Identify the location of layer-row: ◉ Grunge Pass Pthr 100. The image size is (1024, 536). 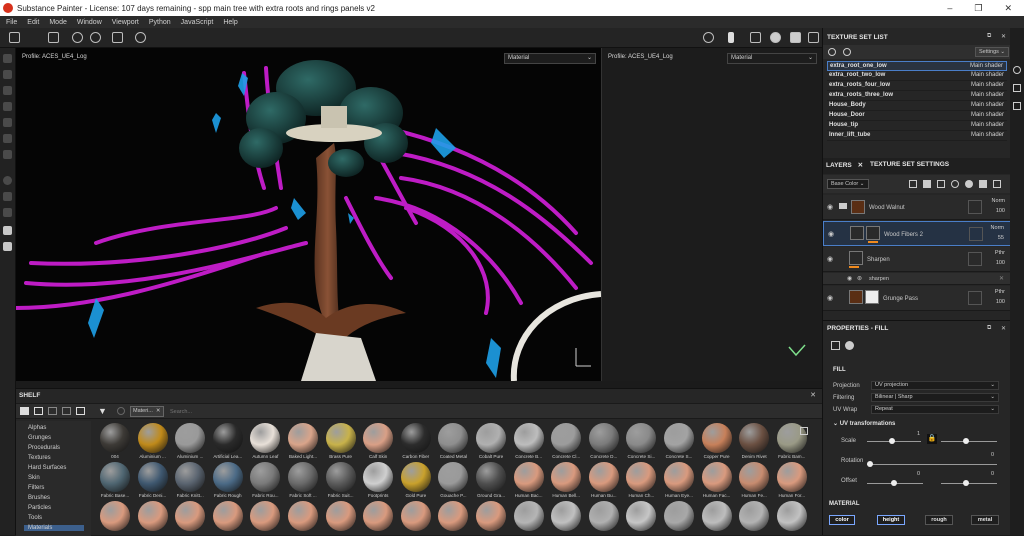
(917, 298).